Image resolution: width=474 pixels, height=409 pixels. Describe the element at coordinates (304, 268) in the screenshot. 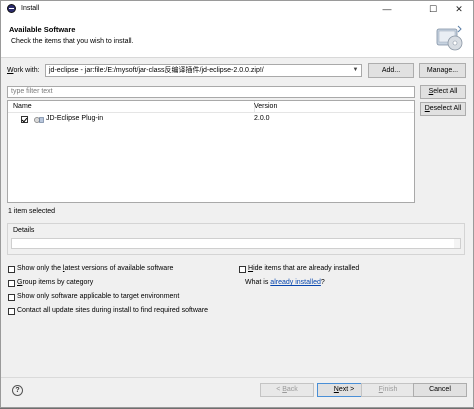

I see `hide-installed-label: Hide items that are already installed` at that location.